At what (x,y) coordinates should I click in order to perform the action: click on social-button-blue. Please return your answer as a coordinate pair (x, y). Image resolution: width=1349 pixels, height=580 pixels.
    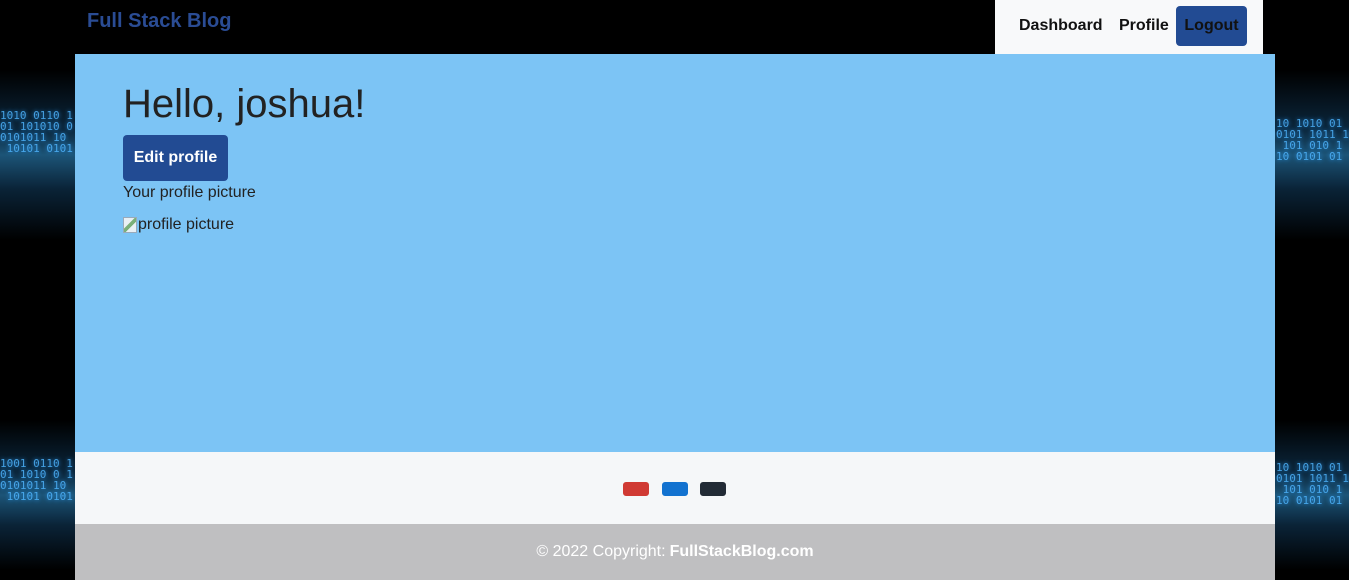
    Looking at the image, I should click on (675, 489).